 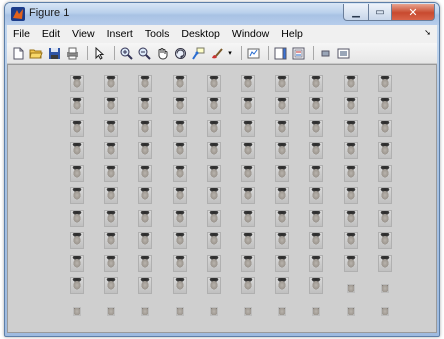 What do you see at coordinates (298, 53) in the screenshot?
I see `legend-icon` at bounding box center [298, 53].